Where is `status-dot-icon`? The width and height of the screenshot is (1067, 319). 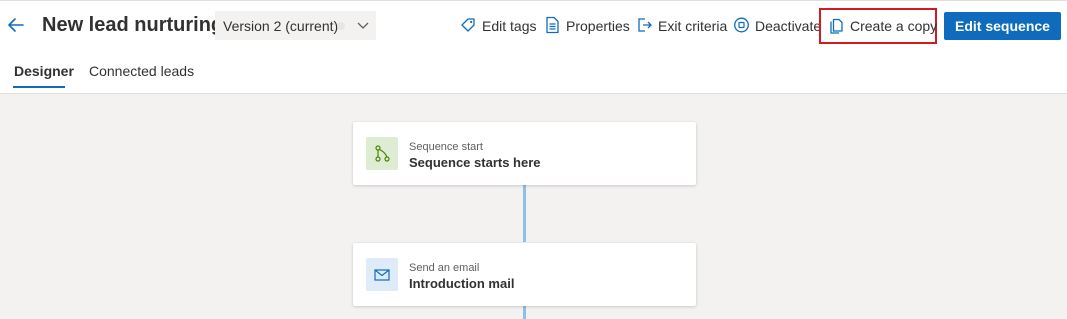 status-dot-icon is located at coordinates (341, 26).